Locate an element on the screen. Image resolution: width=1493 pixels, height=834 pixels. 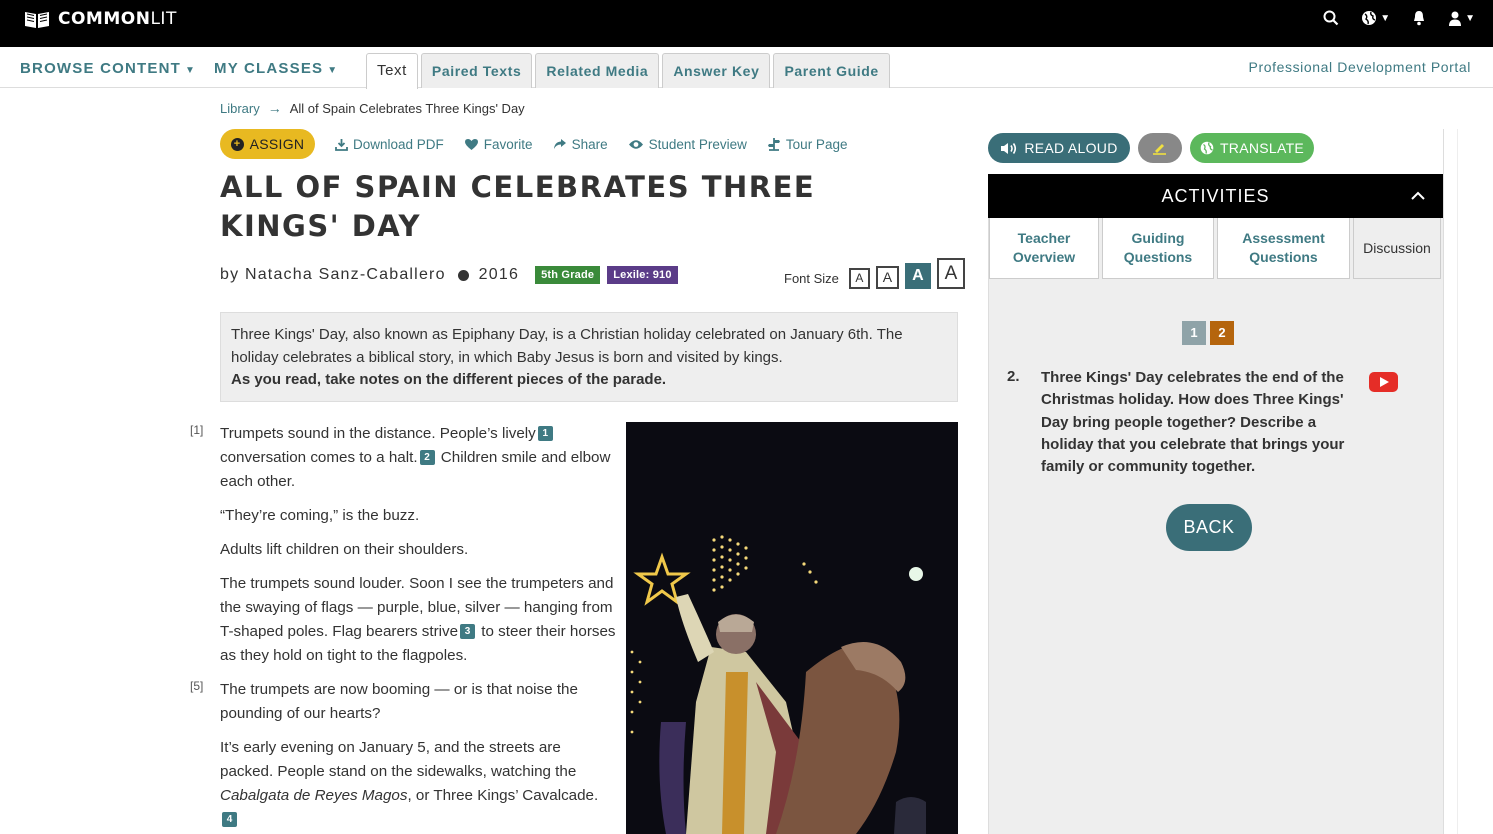
year: 2016 is located at coordinates (499, 274).